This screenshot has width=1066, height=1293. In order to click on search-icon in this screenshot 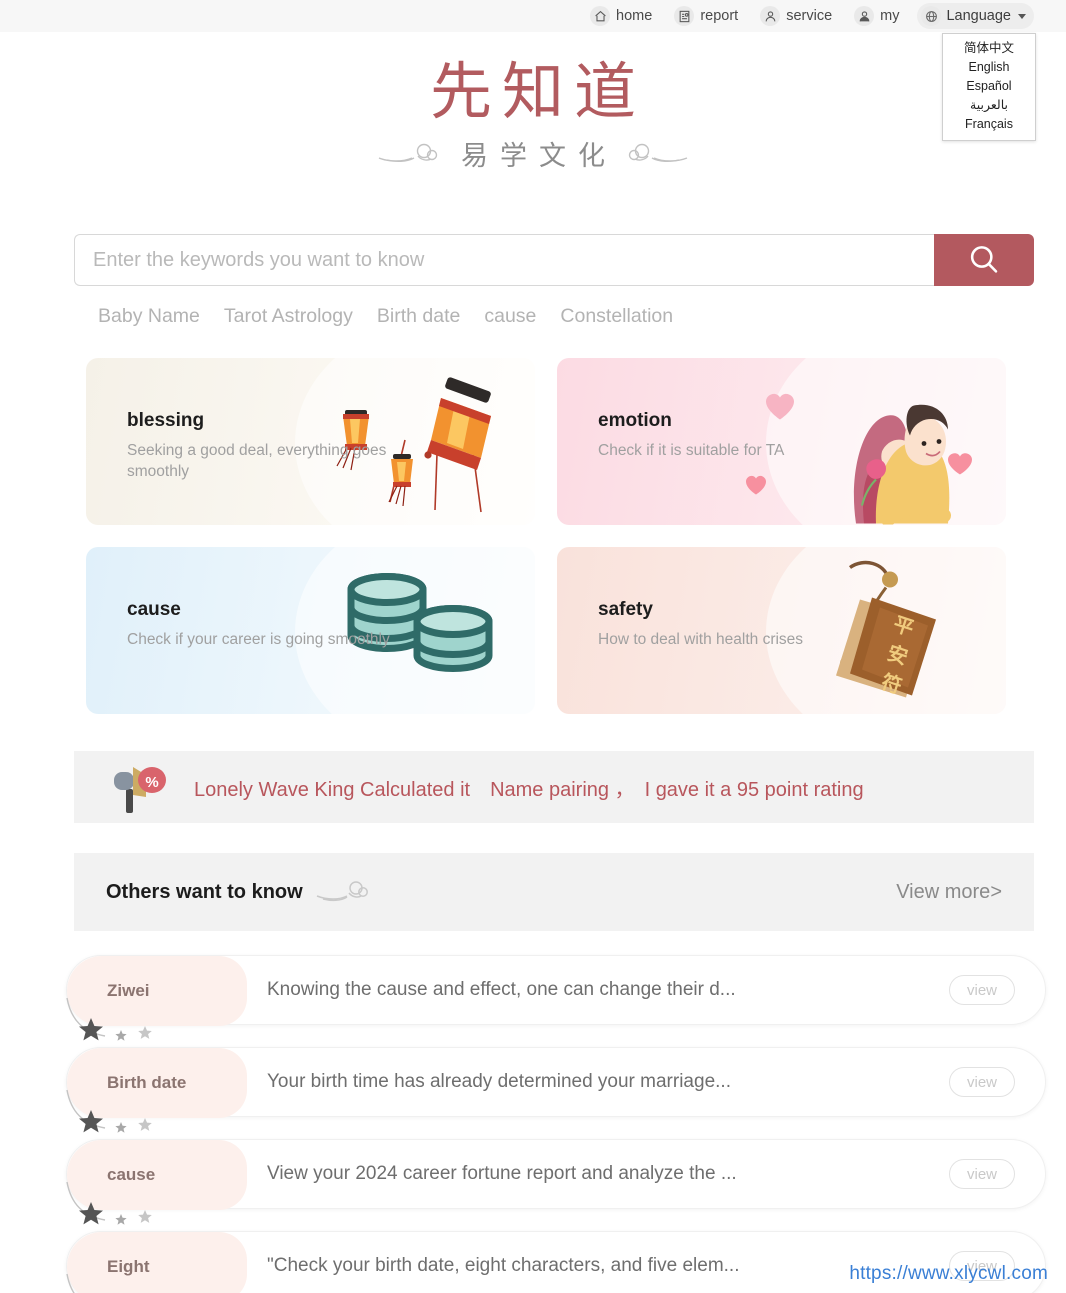, I will do `click(984, 259)`.